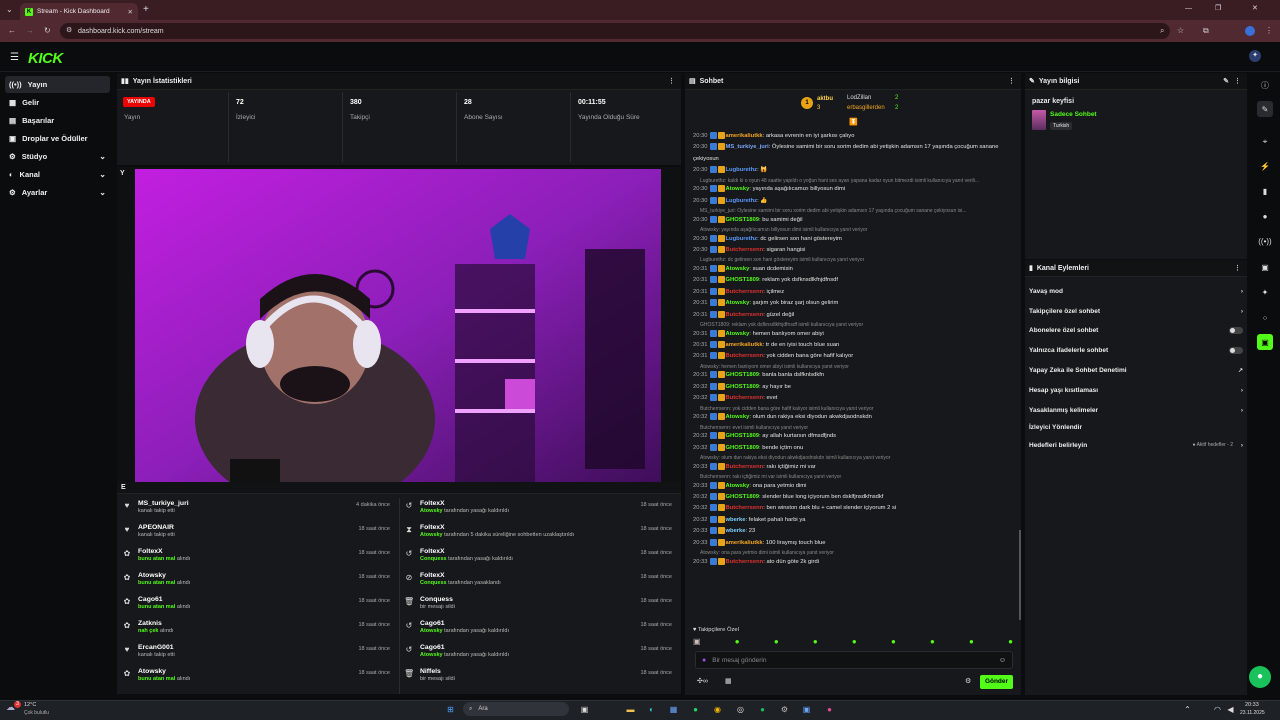 Image resolution: width=1280 pixels, height=720 pixels. I want to click on sidebar-item-basarilar: ▤ Başarılar, so click(57, 120).